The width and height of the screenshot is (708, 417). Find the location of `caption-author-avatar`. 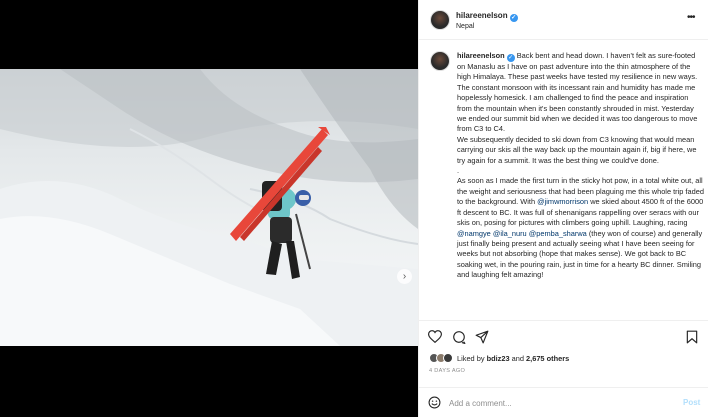

caption-author-avatar is located at coordinates (440, 61).